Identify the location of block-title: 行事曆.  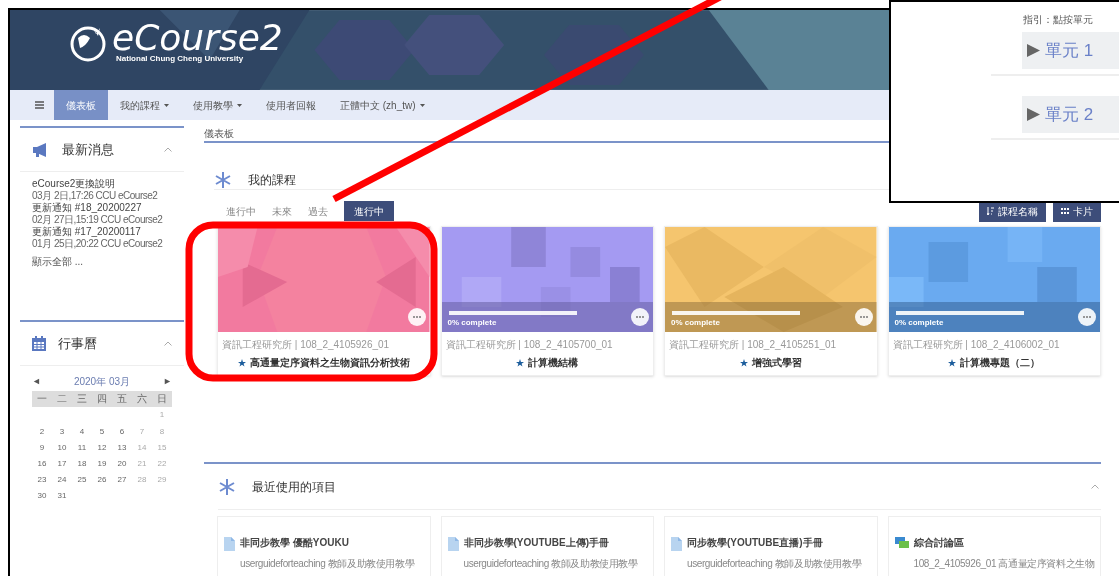
(78, 343).